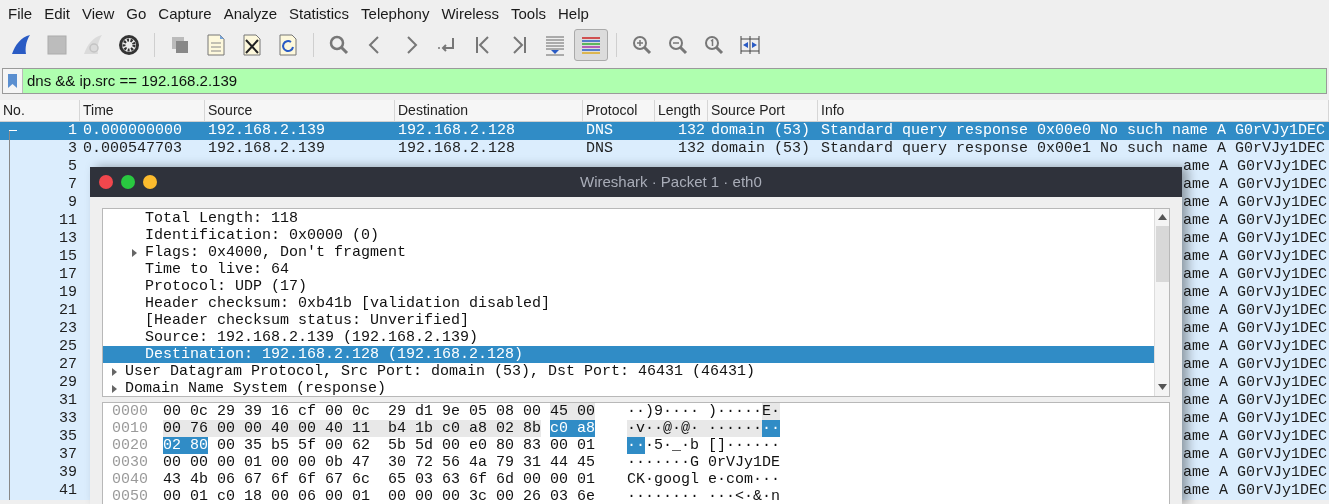 This screenshot has height=504, width=1329. I want to click on menu-item: Edit, so click(57, 14).